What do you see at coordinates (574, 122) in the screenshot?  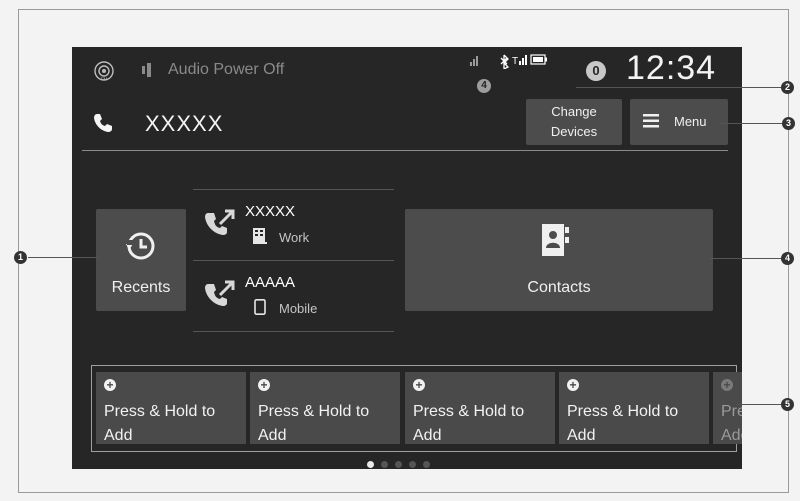 I see `change-devices-button: Change Devices` at bounding box center [574, 122].